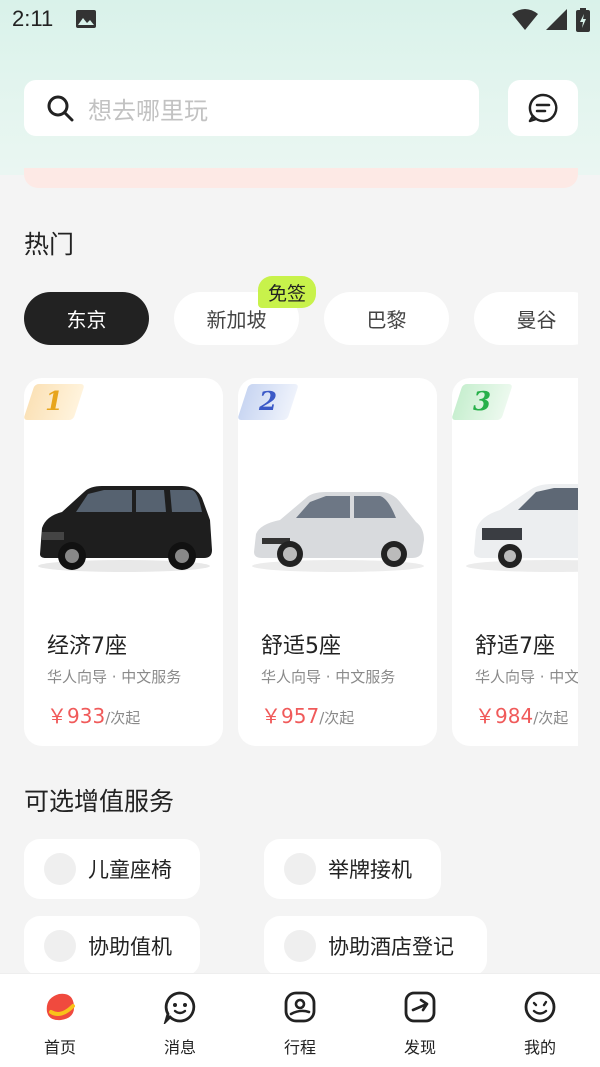 Image resolution: width=600 pixels, height=1067 pixels. Describe the element at coordinates (33, 18) in the screenshot. I see `status-time: 2:11` at that location.